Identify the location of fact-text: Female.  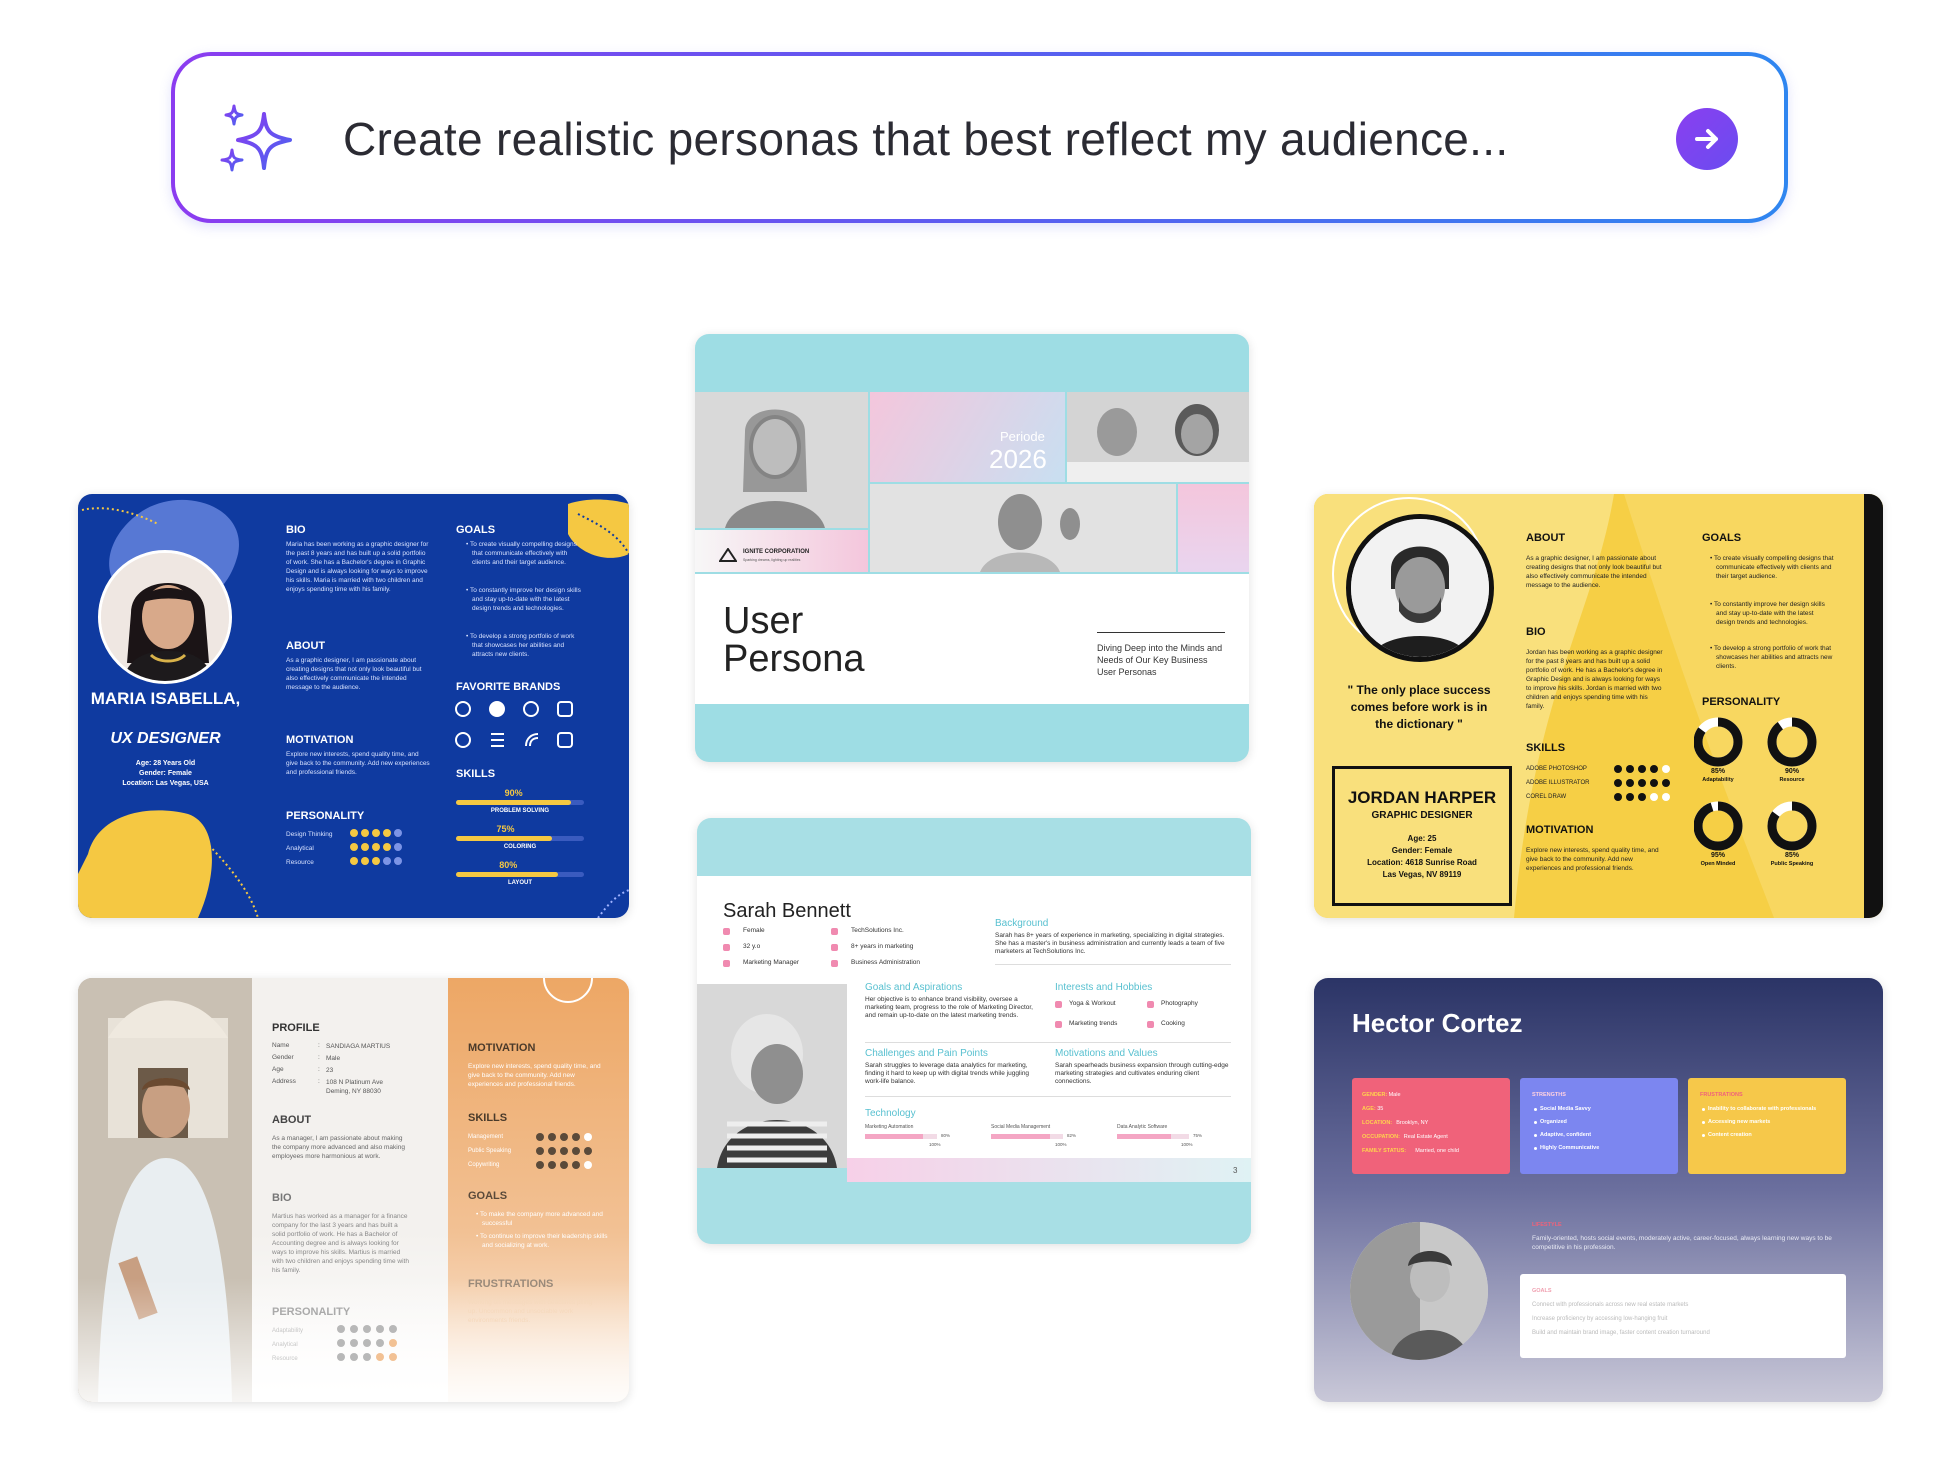
(754, 930).